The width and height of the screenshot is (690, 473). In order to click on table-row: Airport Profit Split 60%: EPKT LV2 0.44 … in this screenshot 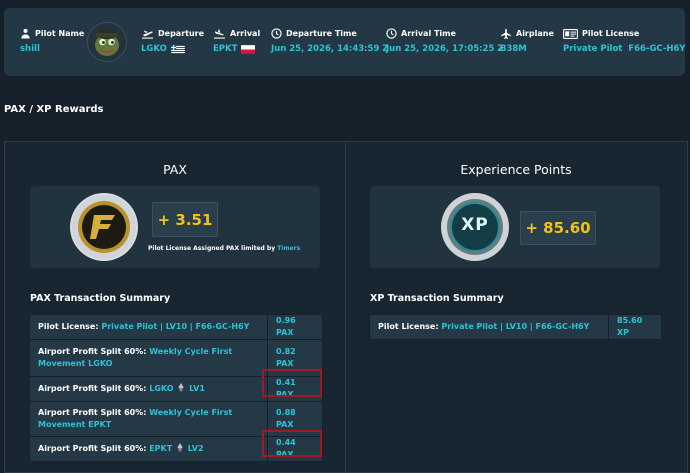, I will do `click(176, 449)`.